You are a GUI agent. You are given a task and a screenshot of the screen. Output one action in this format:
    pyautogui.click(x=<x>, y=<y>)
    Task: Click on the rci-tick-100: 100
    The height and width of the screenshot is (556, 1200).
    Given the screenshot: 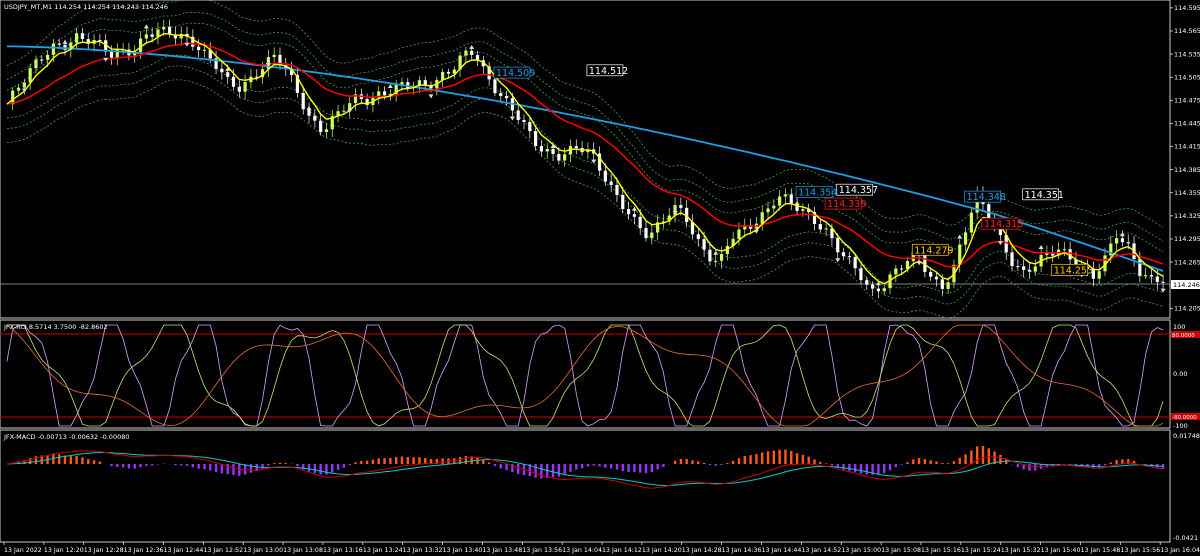 What is the action you would take?
    pyautogui.click(x=1179, y=327)
    